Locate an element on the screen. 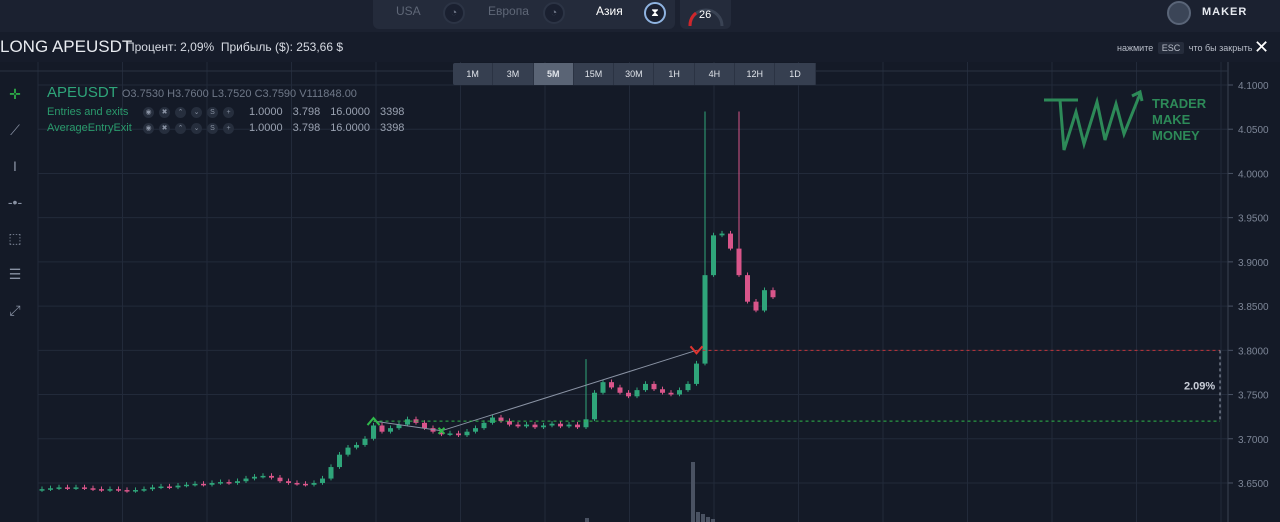 This screenshot has height=522, width=1280. timeframe-1m: 1M is located at coordinates (473, 74).